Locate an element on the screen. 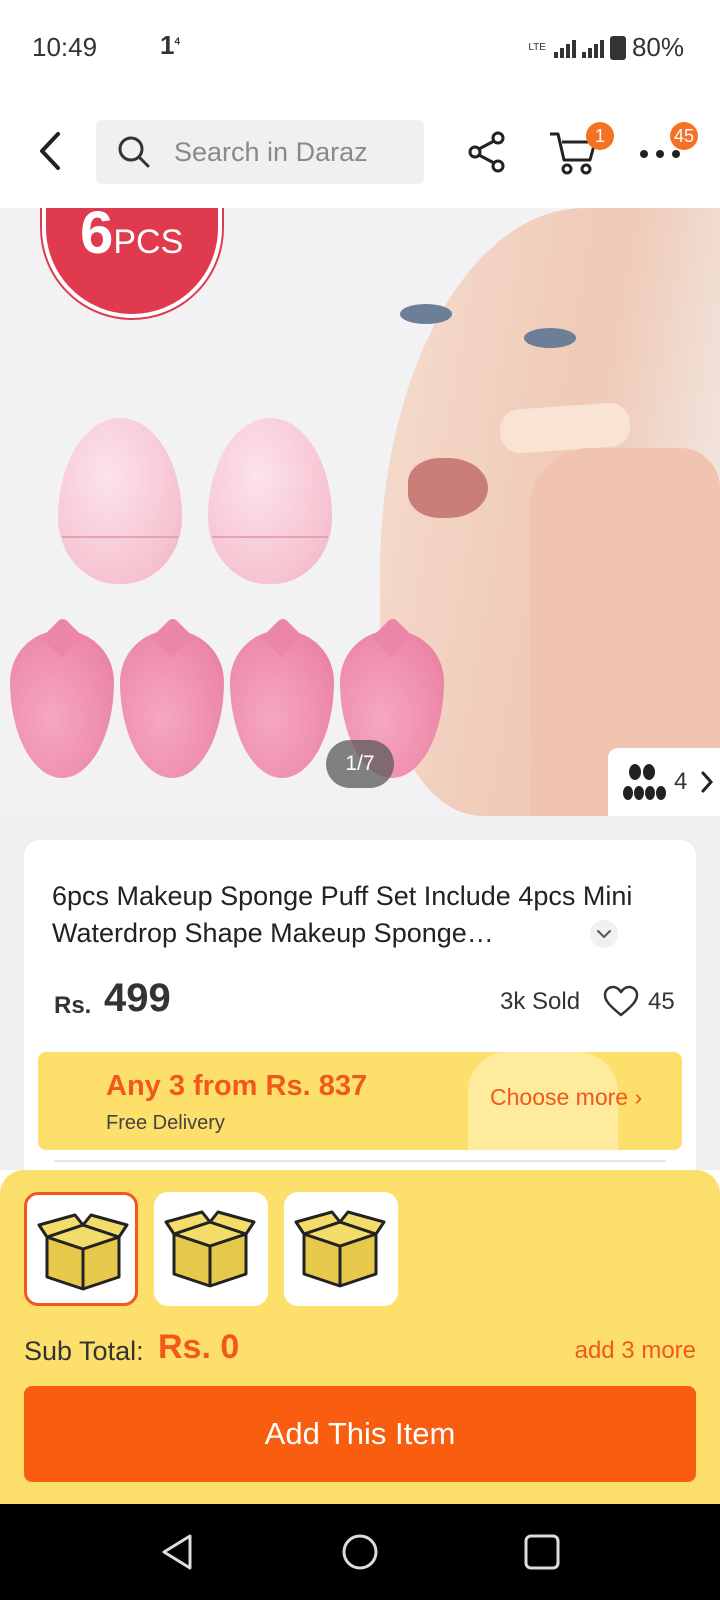  back-arrow-icon is located at coordinates (50, 151).